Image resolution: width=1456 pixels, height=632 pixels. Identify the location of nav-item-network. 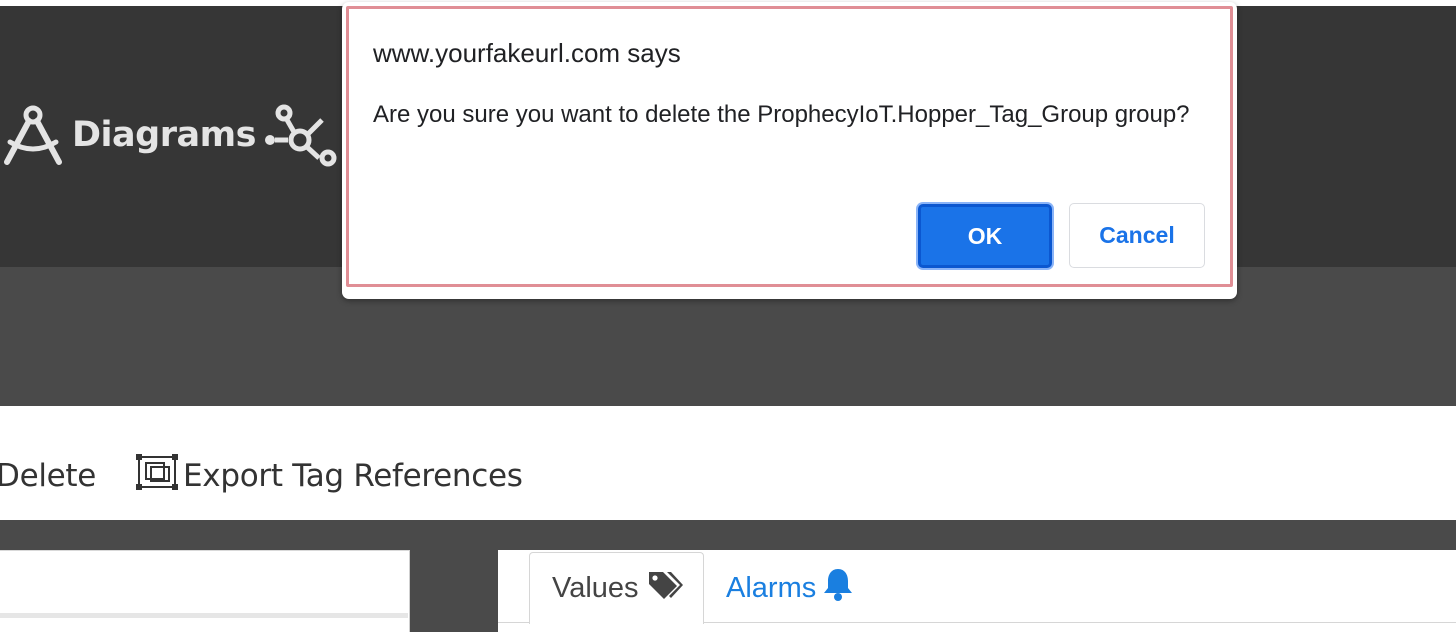
(302, 135).